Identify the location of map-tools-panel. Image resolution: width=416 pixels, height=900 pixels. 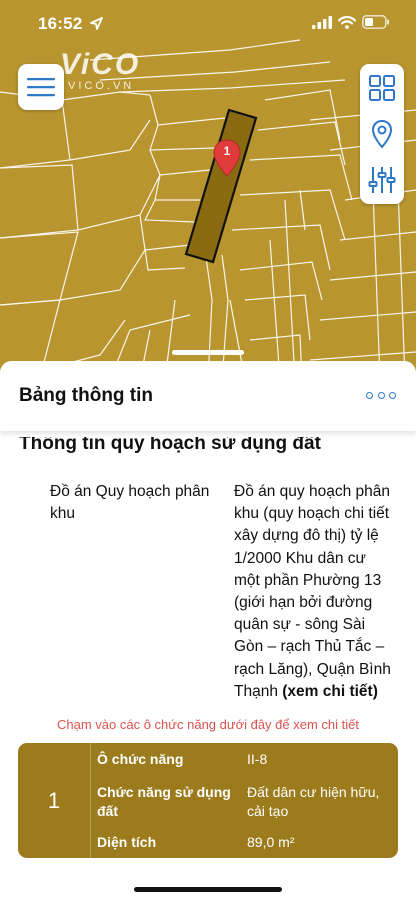
(382, 134).